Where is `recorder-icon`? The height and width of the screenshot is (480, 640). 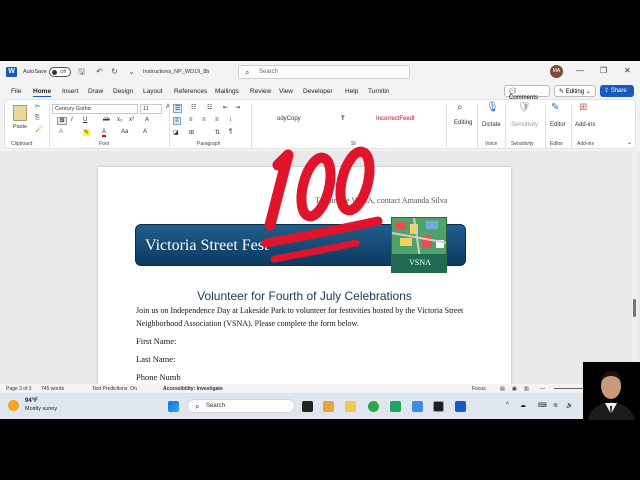 recorder-icon is located at coordinates (438, 406).